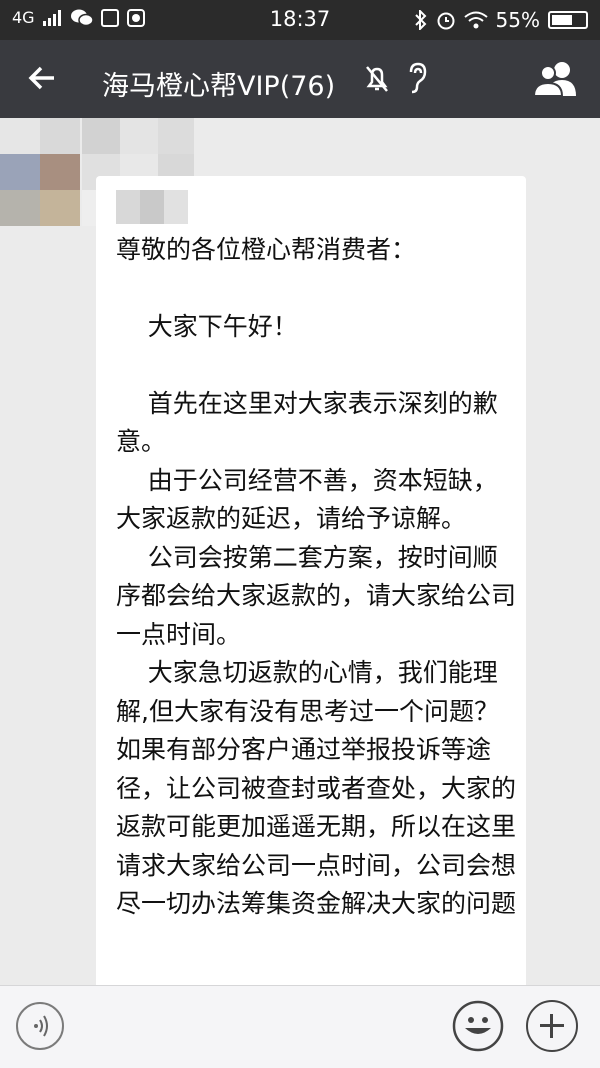 This screenshot has width=600, height=1068. Describe the element at coordinates (568, 20) in the screenshot. I see `battery-icon` at that location.